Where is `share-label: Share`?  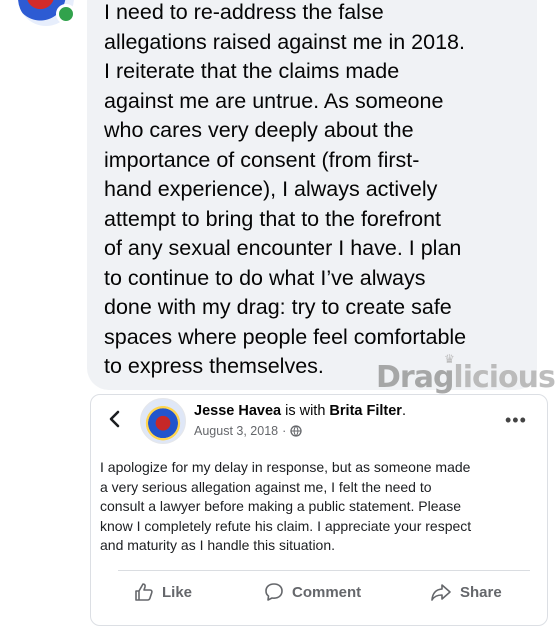 share-label: Share is located at coordinates (481, 592).